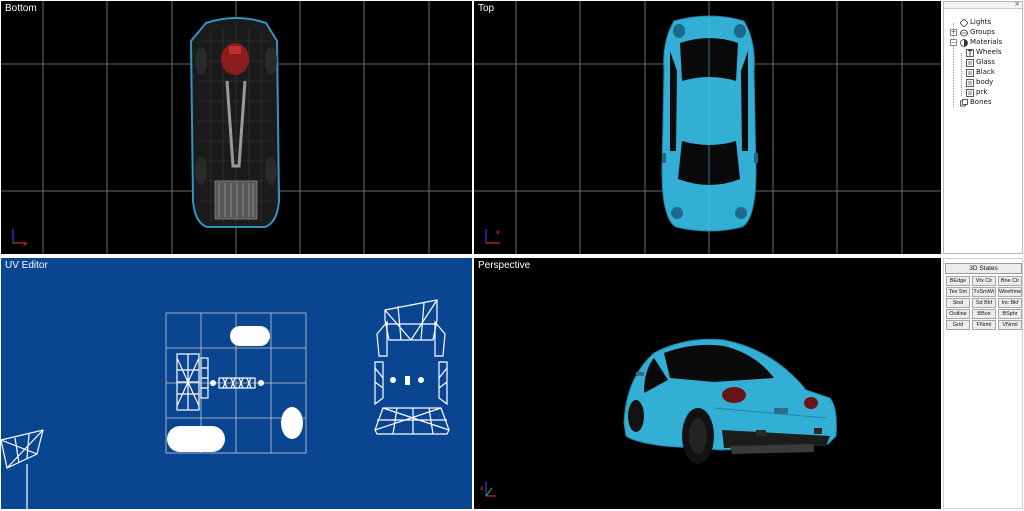 Image resolution: width=1024 pixels, height=511 pixels. I want to click on collapse-icon: −, so click(953, 42).